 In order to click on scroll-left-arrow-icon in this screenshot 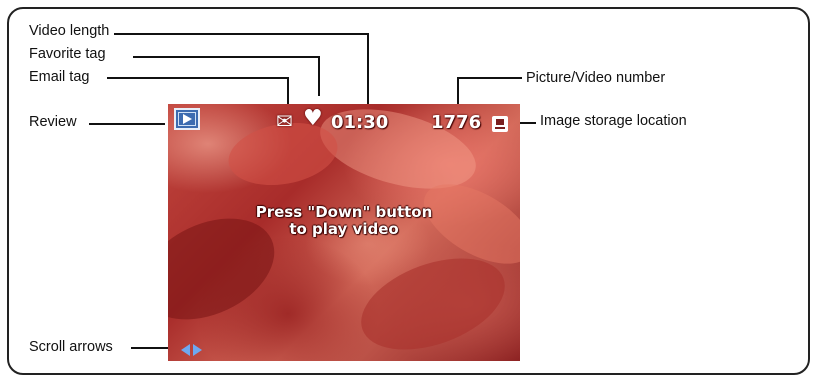, I will do `click(185, 350)`.